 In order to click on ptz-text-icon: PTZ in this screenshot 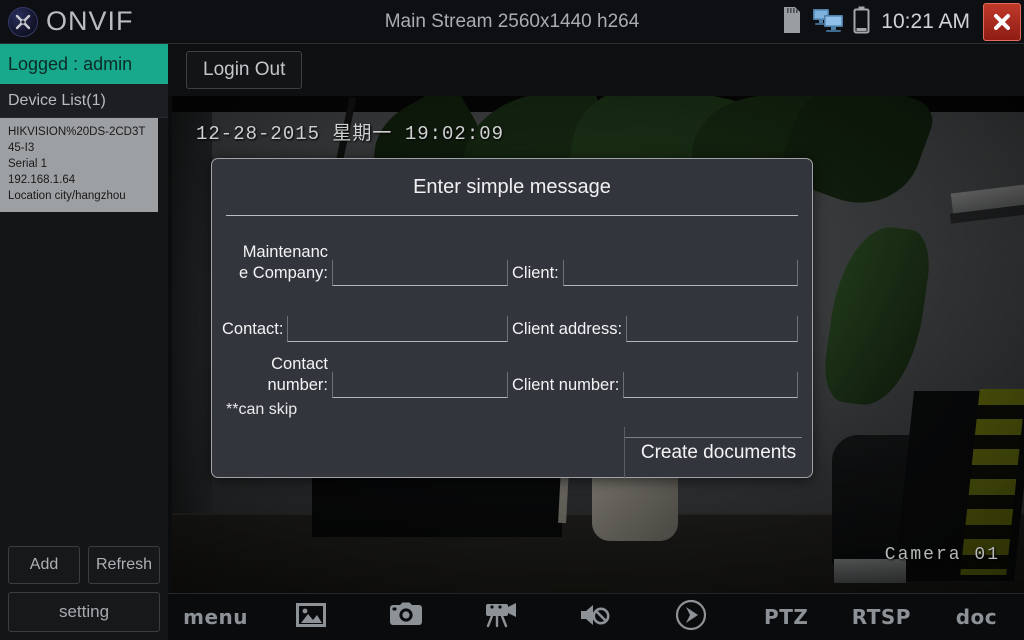, I will do `click(786, 617)`.